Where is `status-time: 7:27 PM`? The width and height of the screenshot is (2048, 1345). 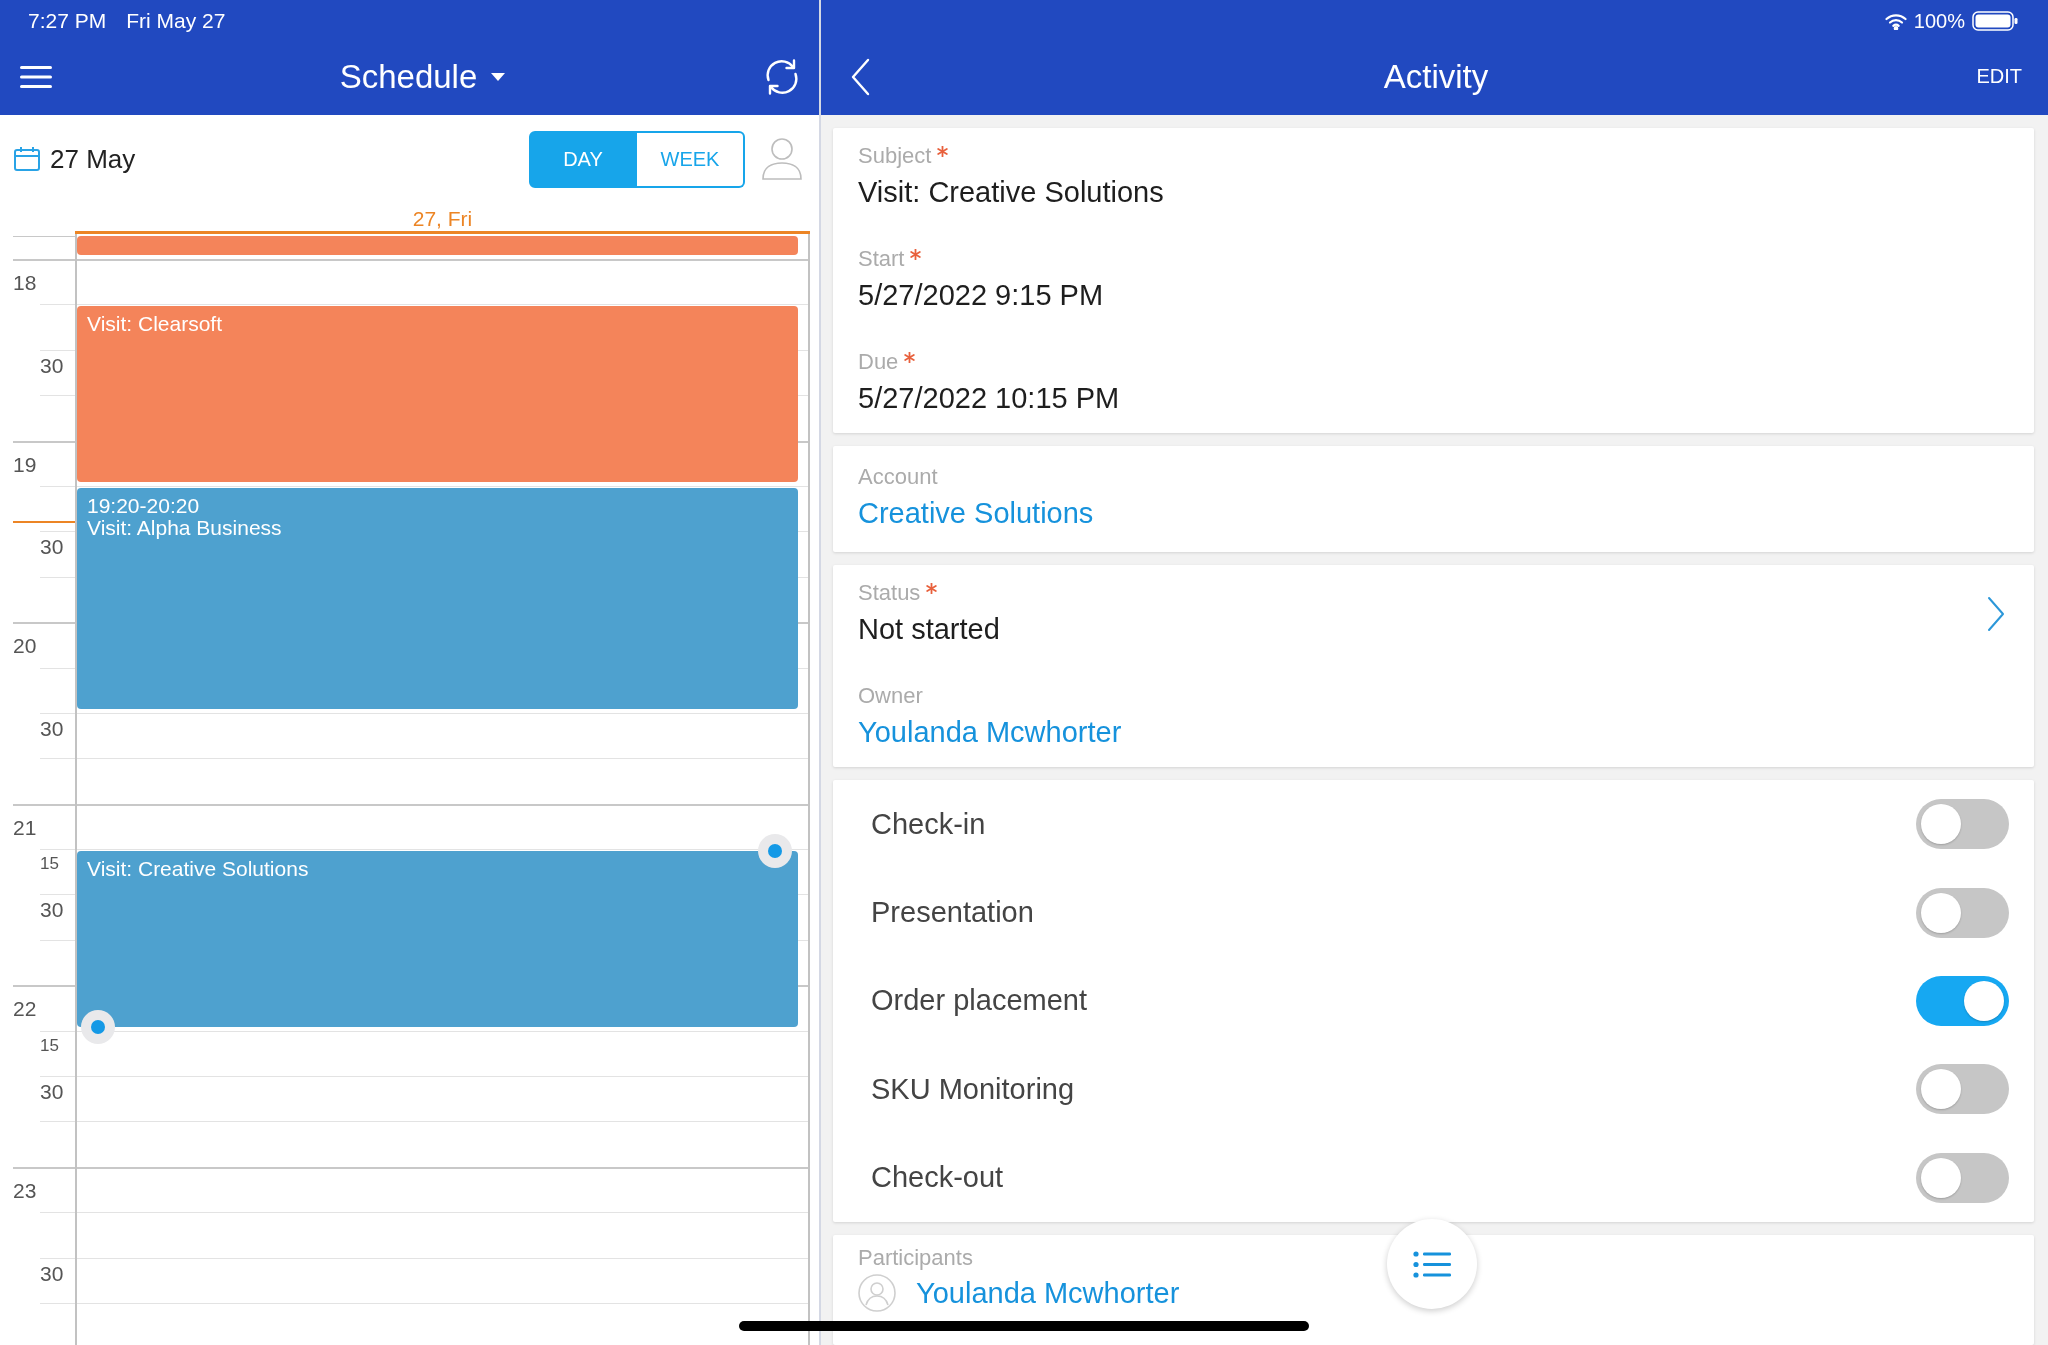
status-time: 7:27 PM is located at coordinates (67, 21).